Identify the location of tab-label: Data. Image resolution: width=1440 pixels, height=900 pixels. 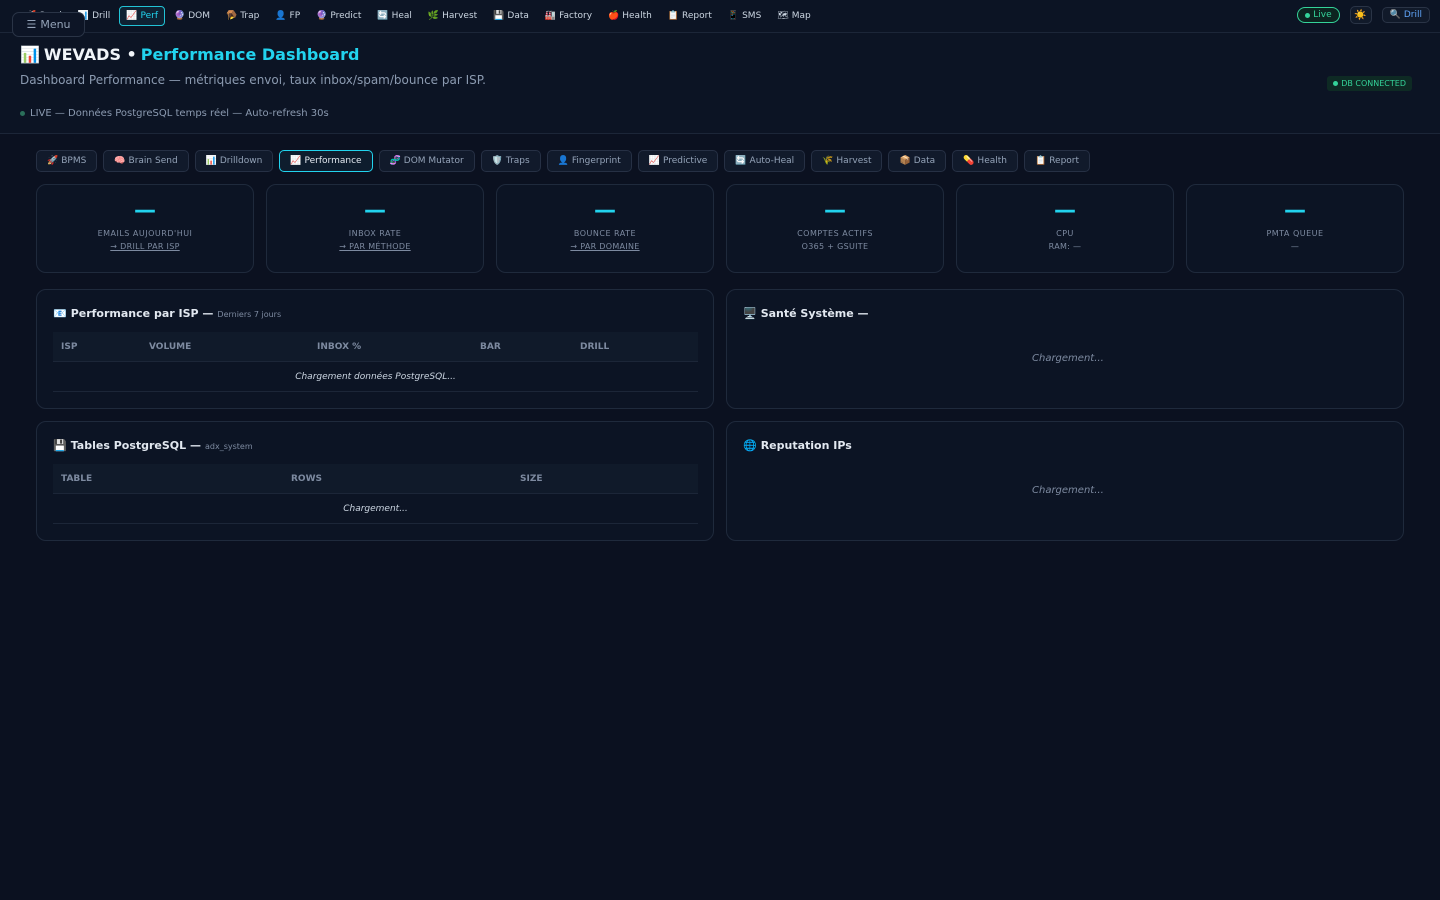
(924, 161).